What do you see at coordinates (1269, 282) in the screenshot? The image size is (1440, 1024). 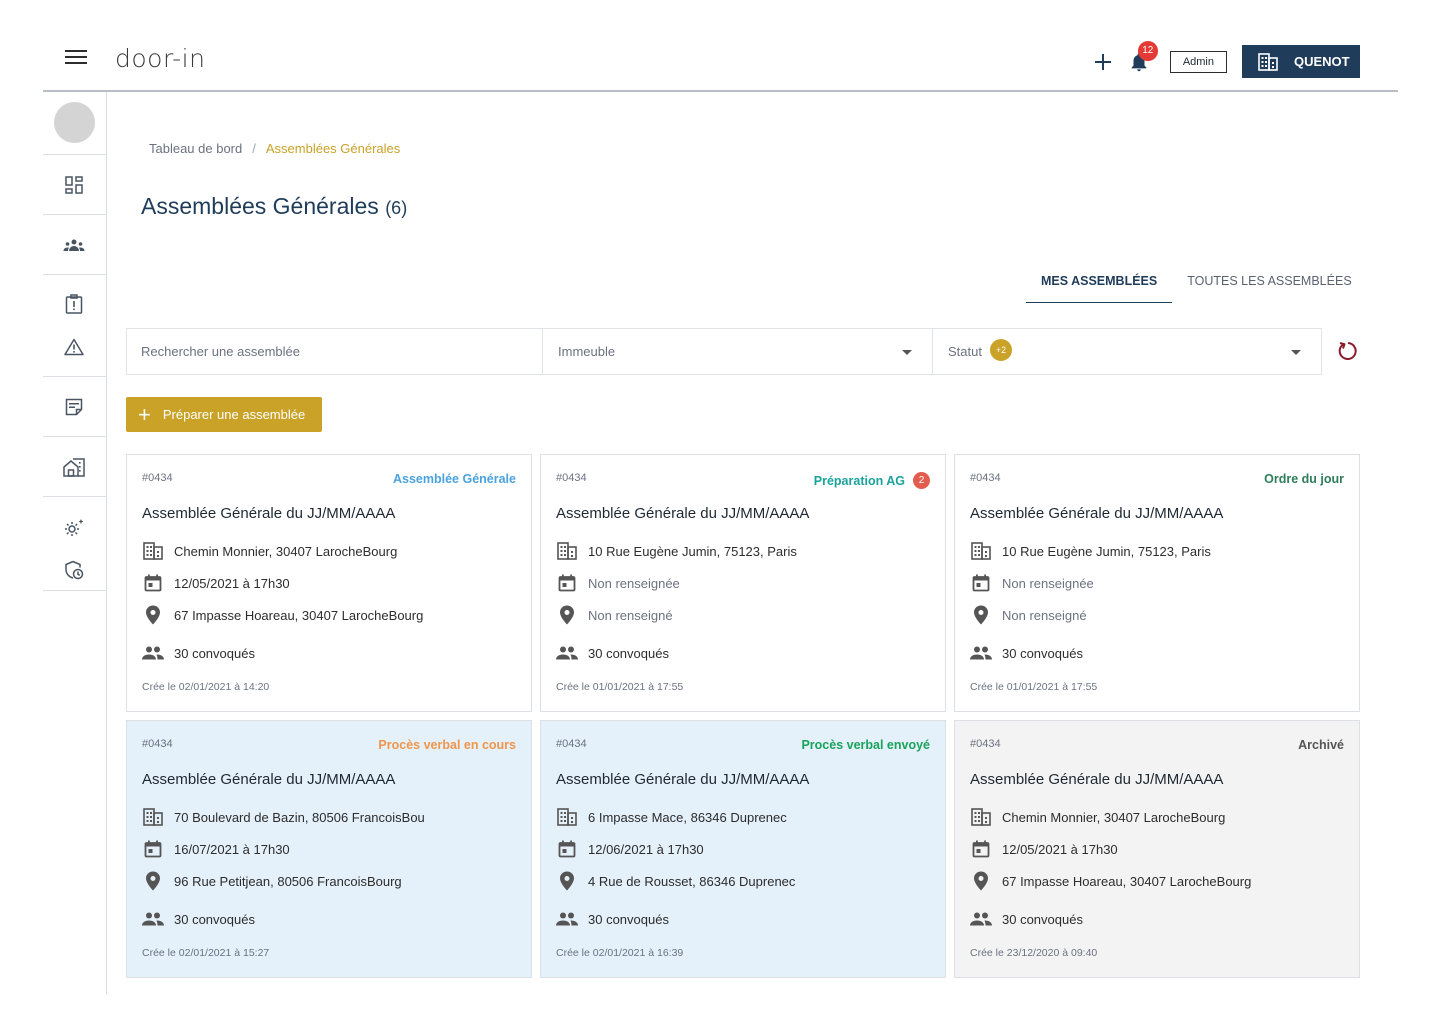 I see `tab-toutes-assemblees: TOUTES LES ASSEMBLÉES` at bounding box center [1269, 282].